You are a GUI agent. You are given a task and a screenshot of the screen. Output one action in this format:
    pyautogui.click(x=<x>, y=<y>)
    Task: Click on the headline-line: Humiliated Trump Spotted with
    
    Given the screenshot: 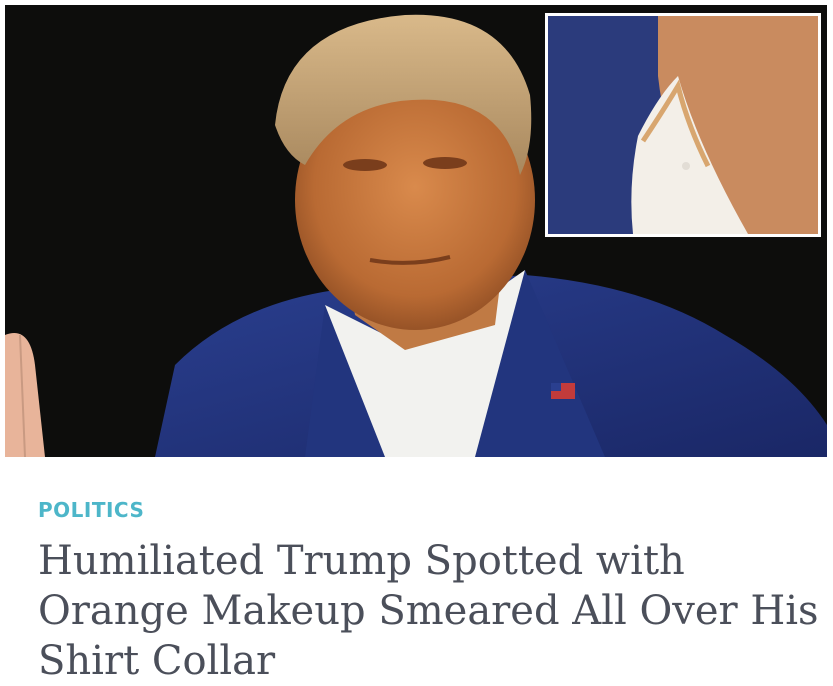 What is the action you would take?
    pyautogui.click(x=361, y=561)
    